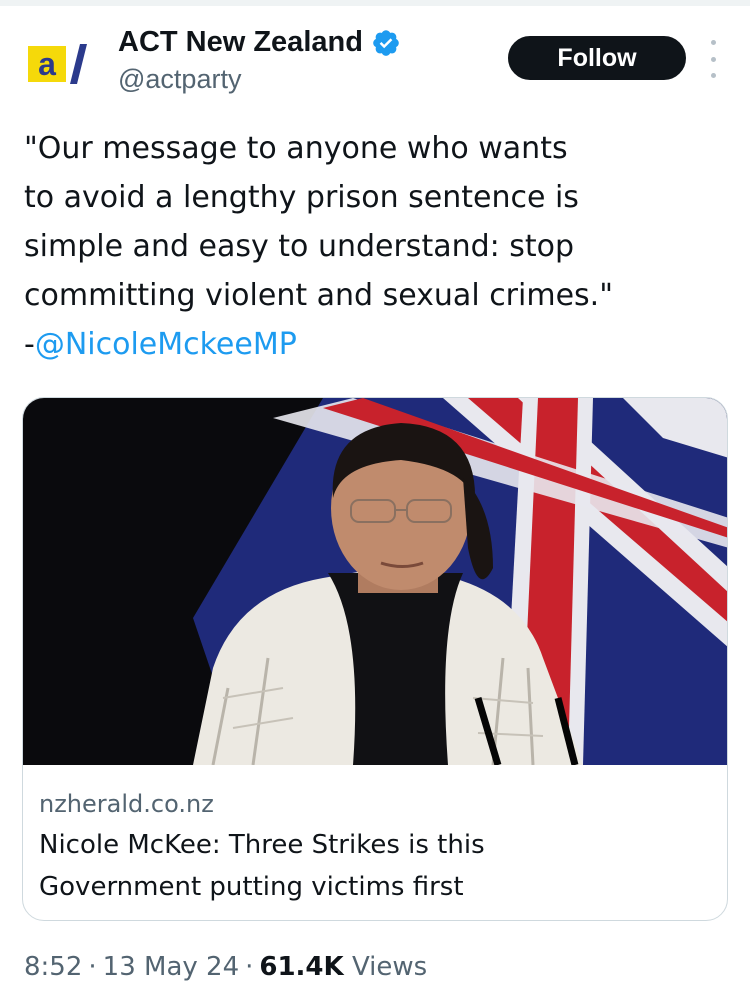  Describe the element at coordinates (301, 197) in the screenshot. I see `tweet-line: to avoid a lengthy prison sentence is` at that location.